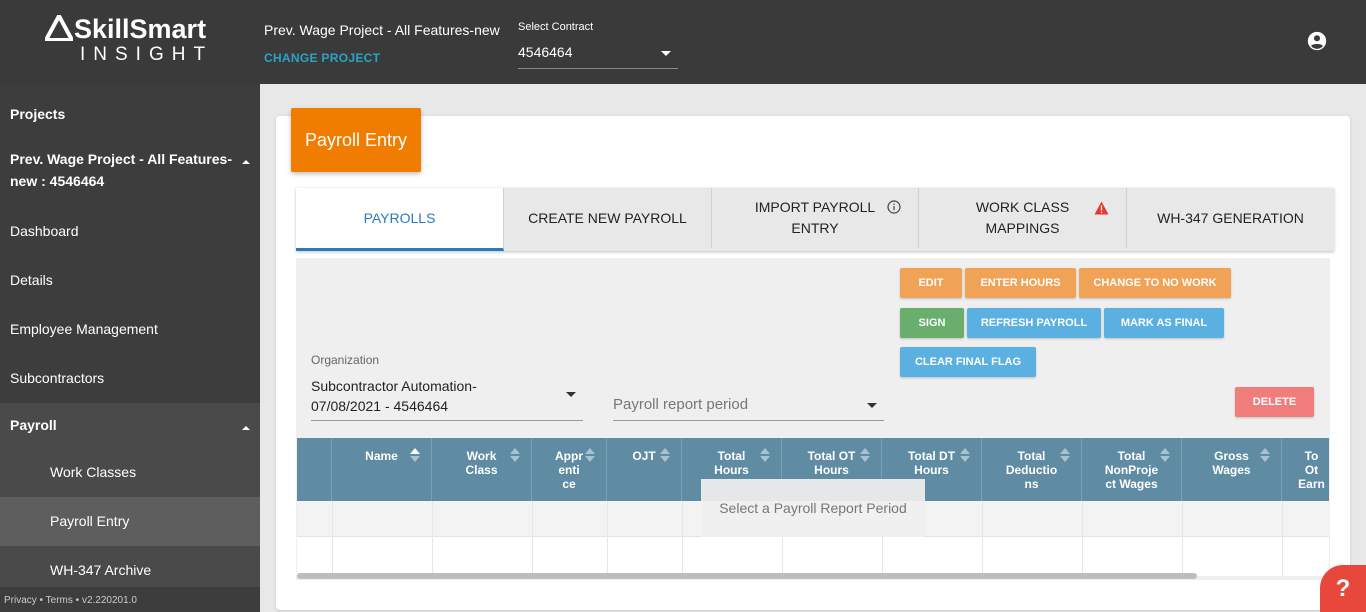 This screenshot has height=612, width=1366. I want to click on logo-wordmark: SkillSmart, so click(125, 29).